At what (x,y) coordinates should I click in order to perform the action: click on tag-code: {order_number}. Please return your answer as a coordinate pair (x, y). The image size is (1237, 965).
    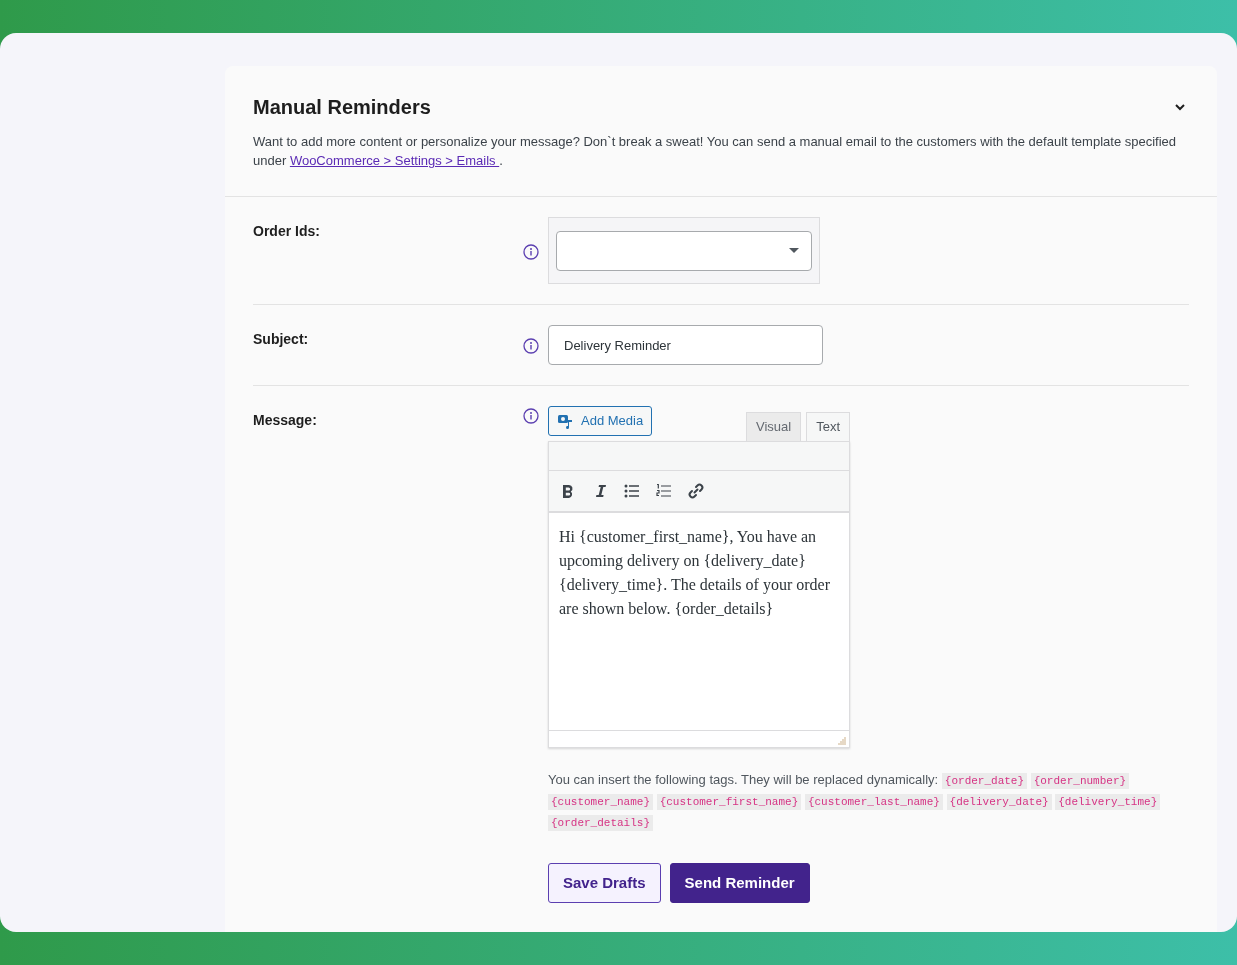
    Looking at the image, I should click on (1080, 781).